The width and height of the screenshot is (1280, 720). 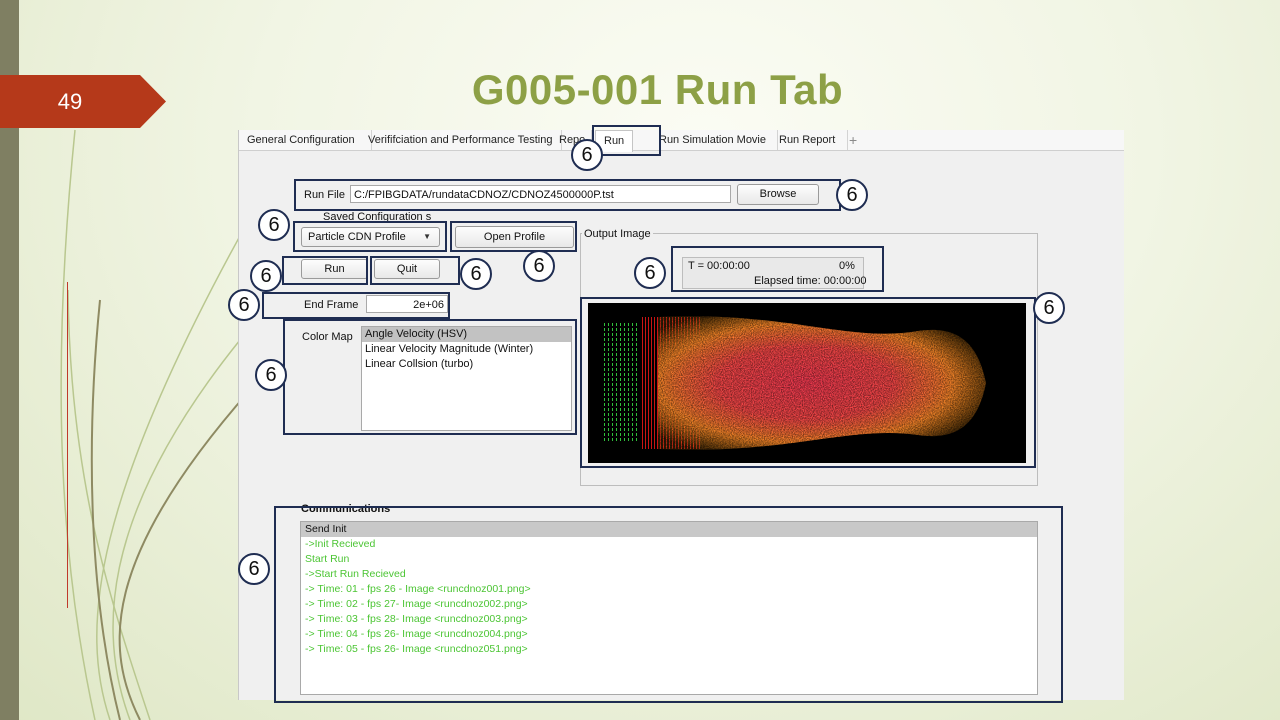 I want to click on tab-run-report: Run Report, so click(x=809, y=140).